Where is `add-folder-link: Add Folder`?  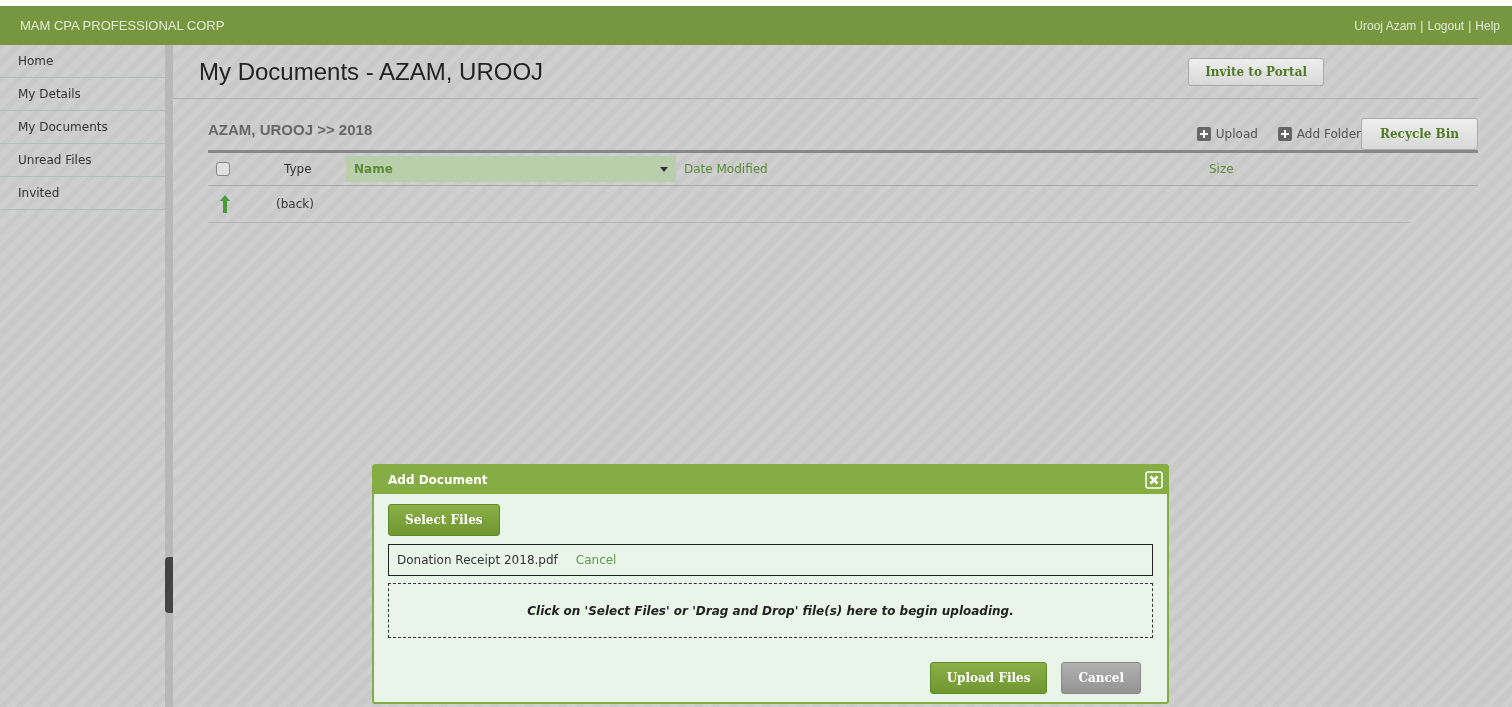
add-folder-link: Add Folder is located at coordinates (1319, 134).